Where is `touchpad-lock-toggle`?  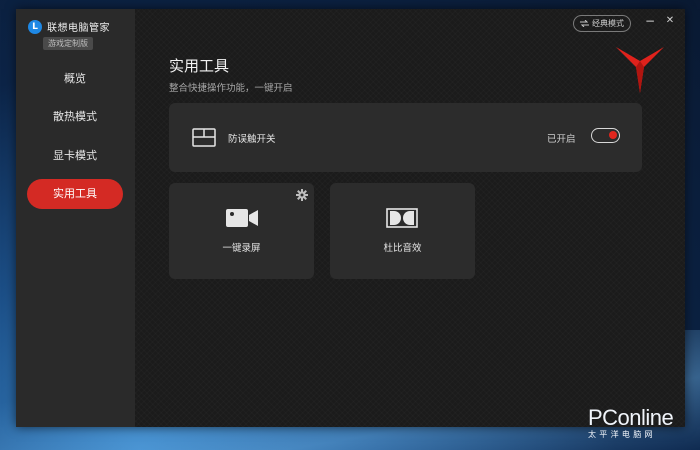 touchpad-lock-toggle is located at coordinates (605, 135).